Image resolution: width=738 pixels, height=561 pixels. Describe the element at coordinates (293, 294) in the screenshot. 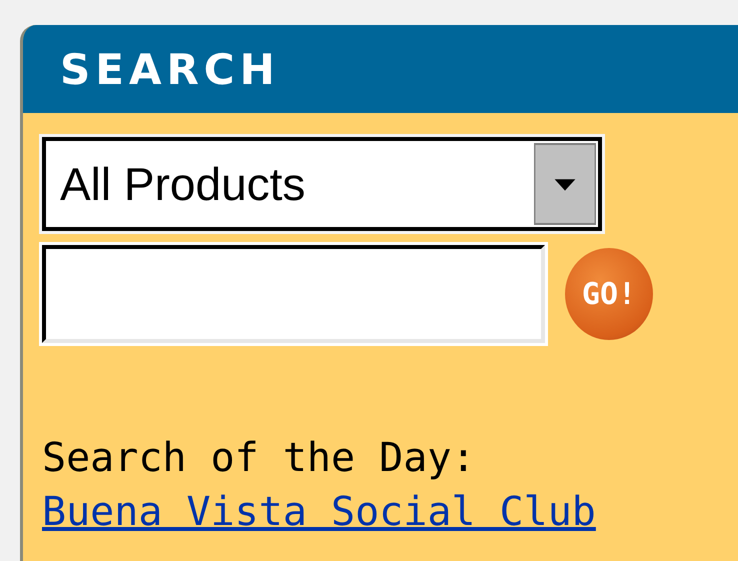

I see `search-field` at that location.